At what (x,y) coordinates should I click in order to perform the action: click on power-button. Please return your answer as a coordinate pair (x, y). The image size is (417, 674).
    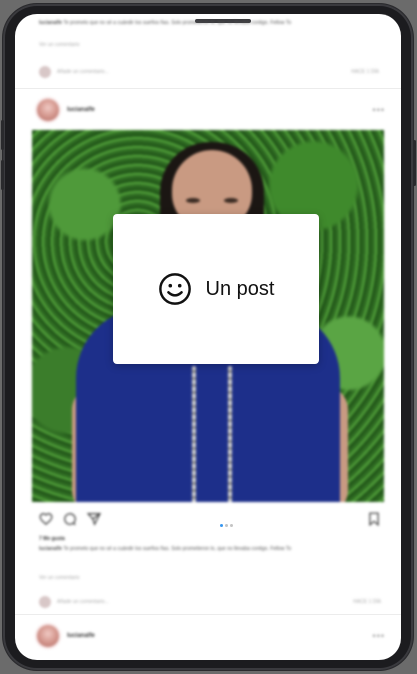
    Looking at the image, I should click on (414, 163).